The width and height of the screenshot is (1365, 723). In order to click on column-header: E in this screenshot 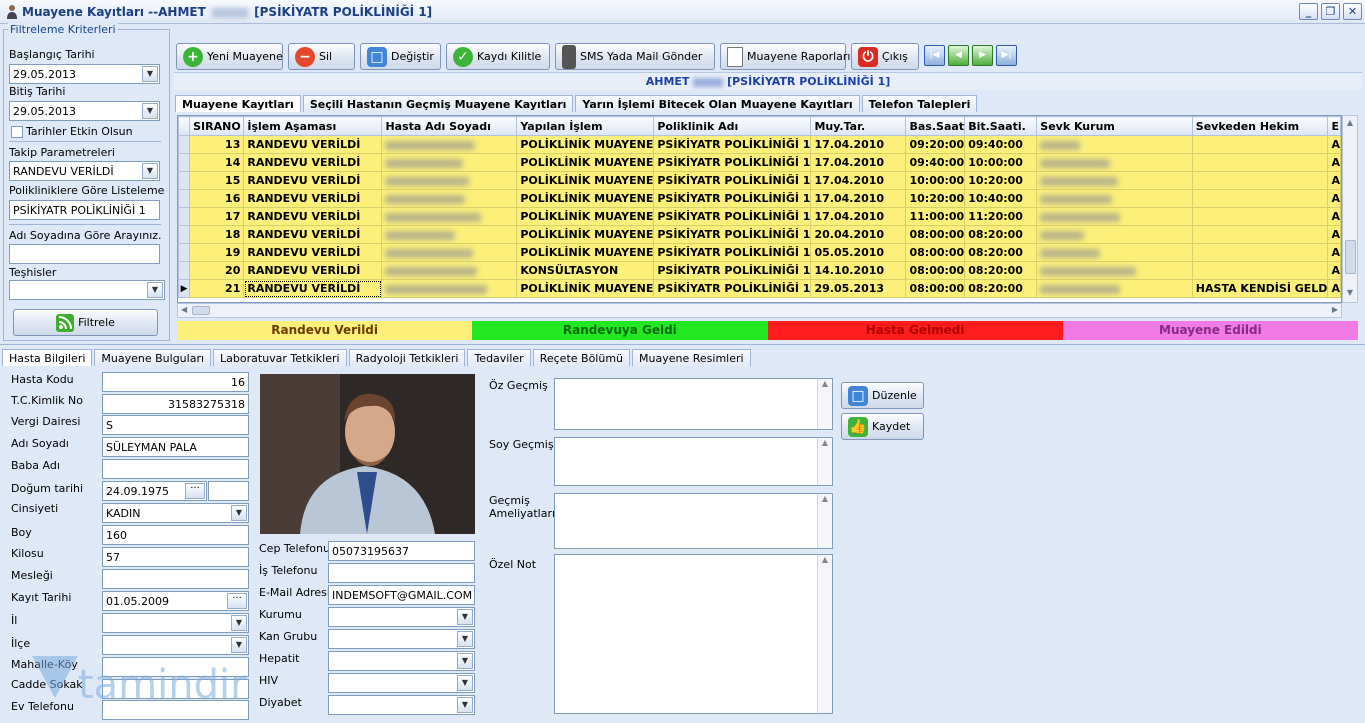, I will do `click(1334, 126)`.